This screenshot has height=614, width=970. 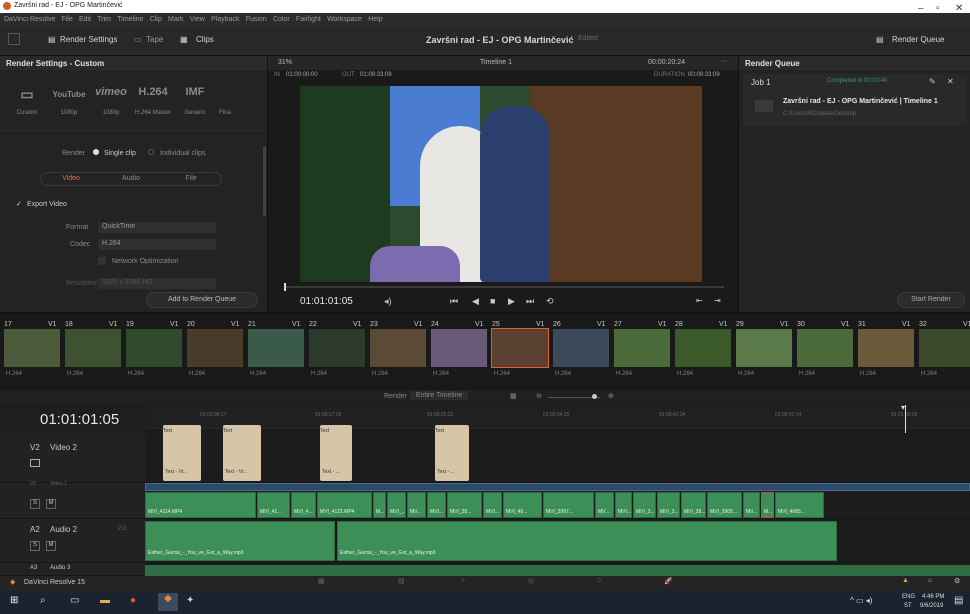 I want to click on language-indicator: ENG, so click(x=908, y=597).